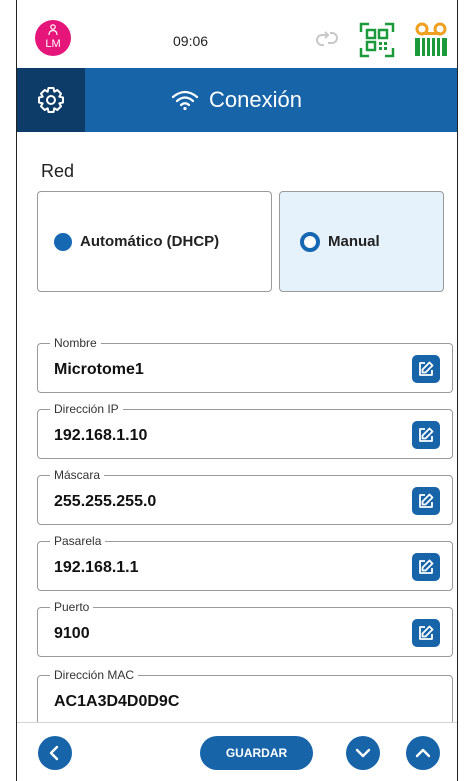 The height and width of the screenshot is (781, 470). I want to click on field-direccion-mac: Dirección MAC AC1A3D4D0D9C, so click(245, 696).